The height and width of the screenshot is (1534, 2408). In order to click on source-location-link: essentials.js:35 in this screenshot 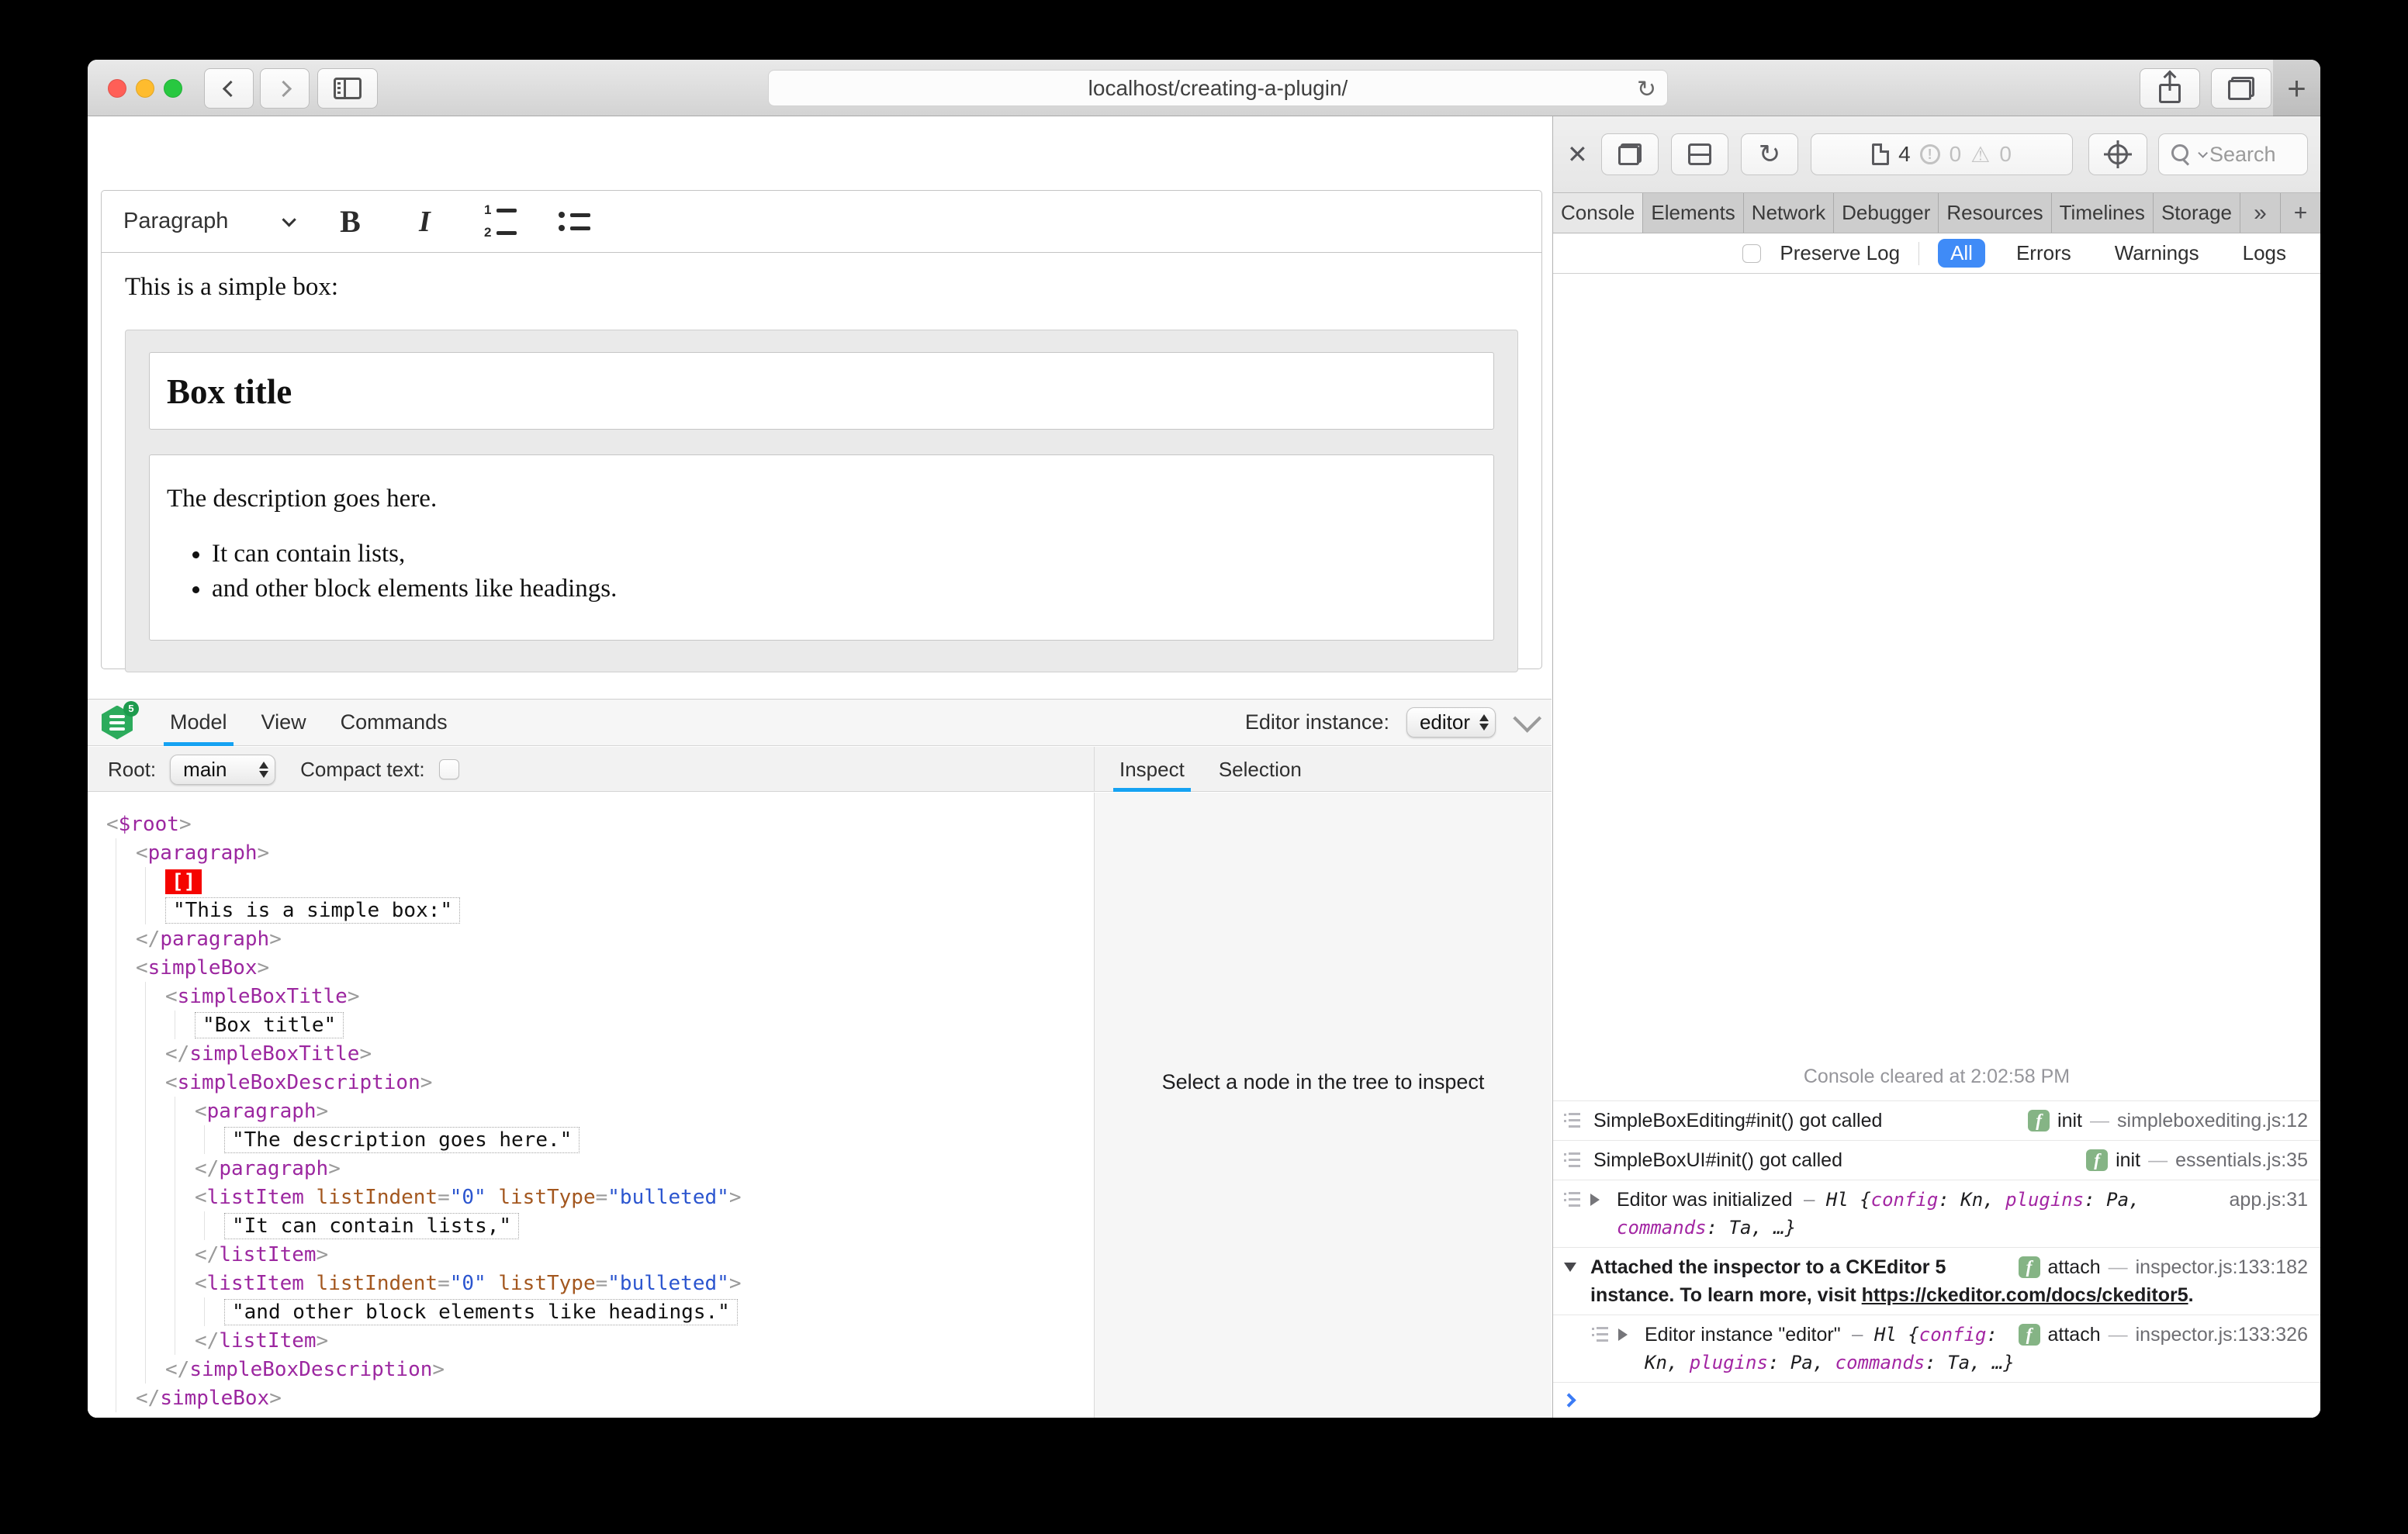, I will do `click(2241, 1160)`.